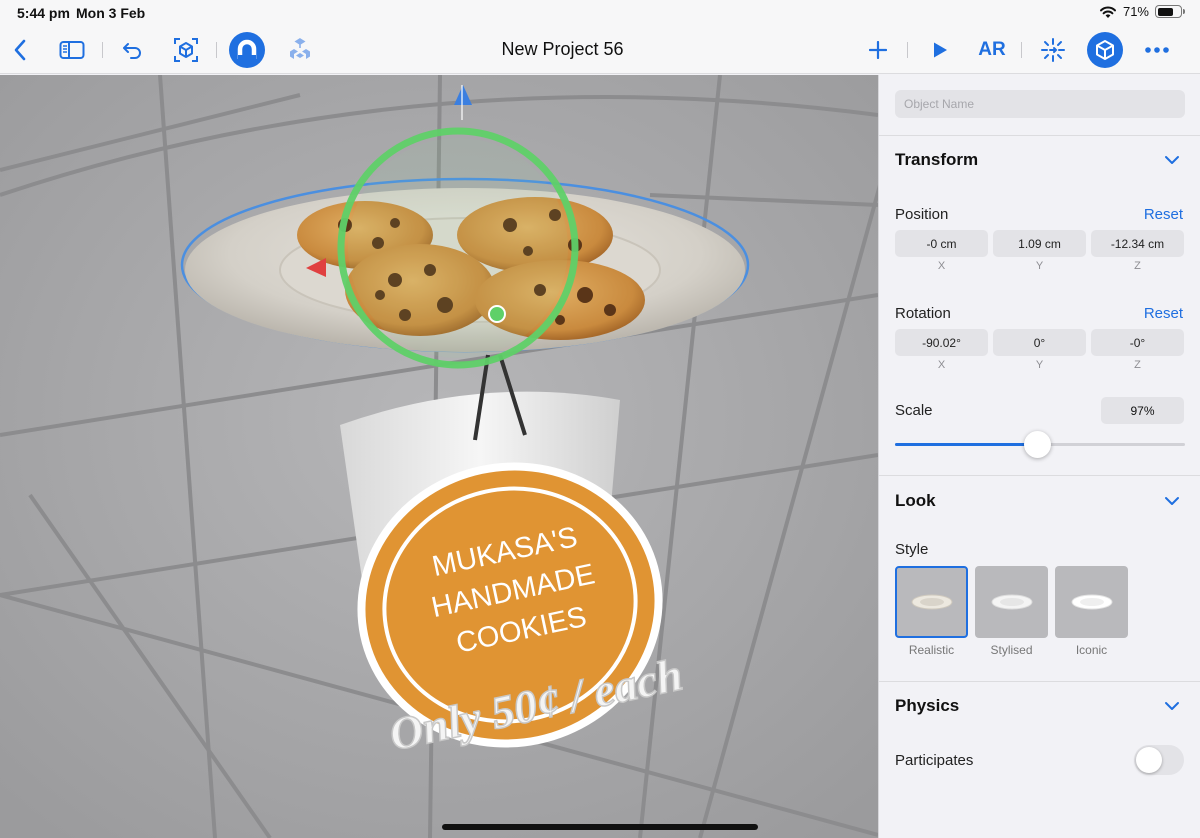  I want to click on status-right: 71%, so click(1142, 11).